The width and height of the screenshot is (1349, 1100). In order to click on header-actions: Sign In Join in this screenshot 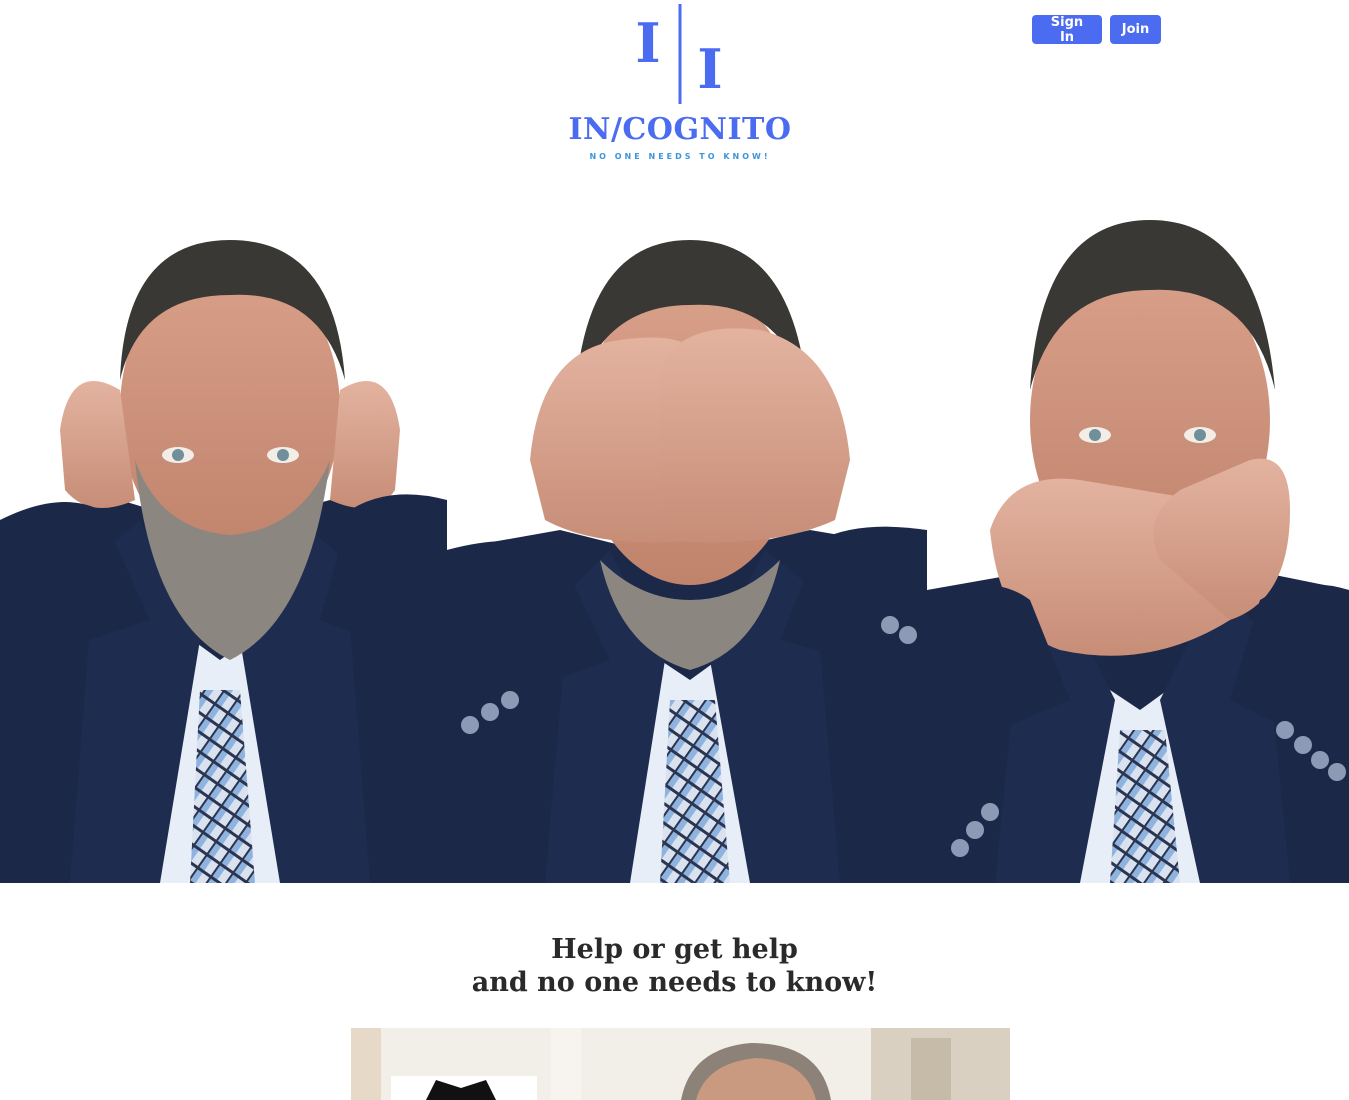, I will do `click(1096, 30)`.